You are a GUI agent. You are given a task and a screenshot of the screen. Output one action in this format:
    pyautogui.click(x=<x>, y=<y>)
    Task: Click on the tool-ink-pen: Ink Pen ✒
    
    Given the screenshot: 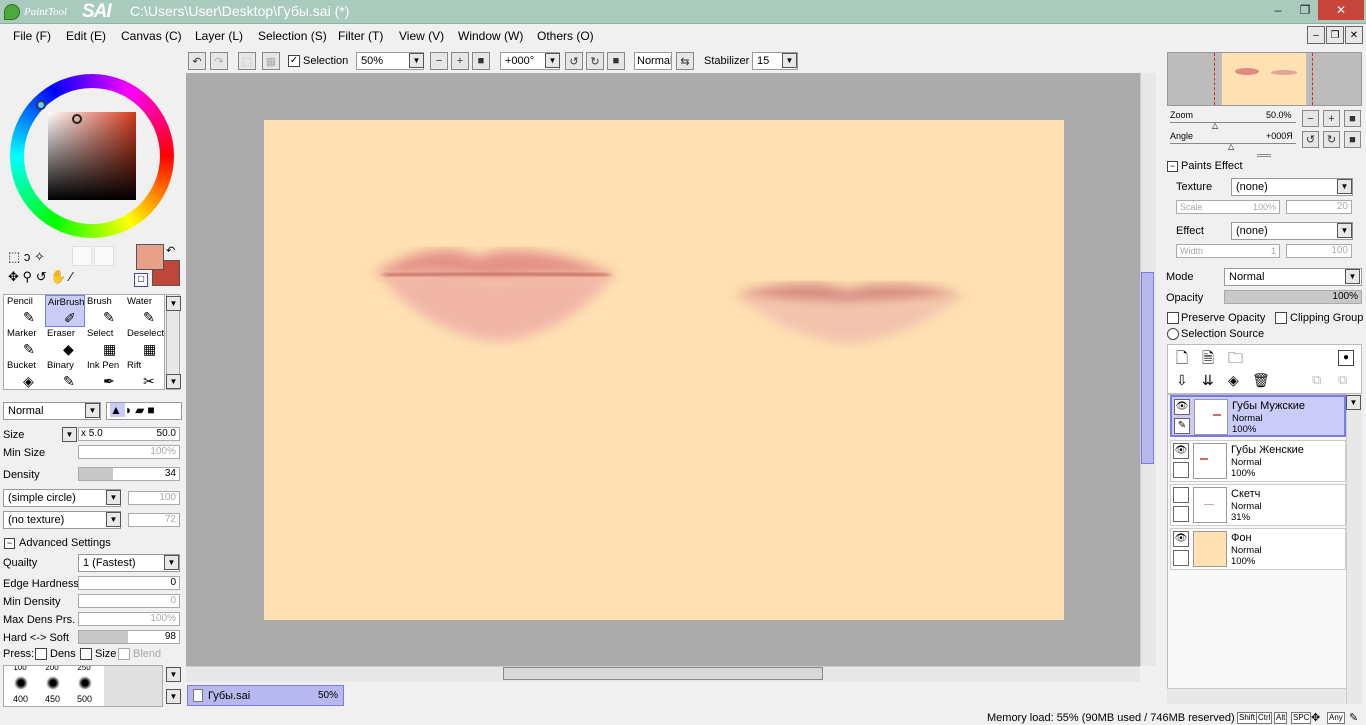 What is the action you would take?
    pyautogui.click(x=105, y=375)
    